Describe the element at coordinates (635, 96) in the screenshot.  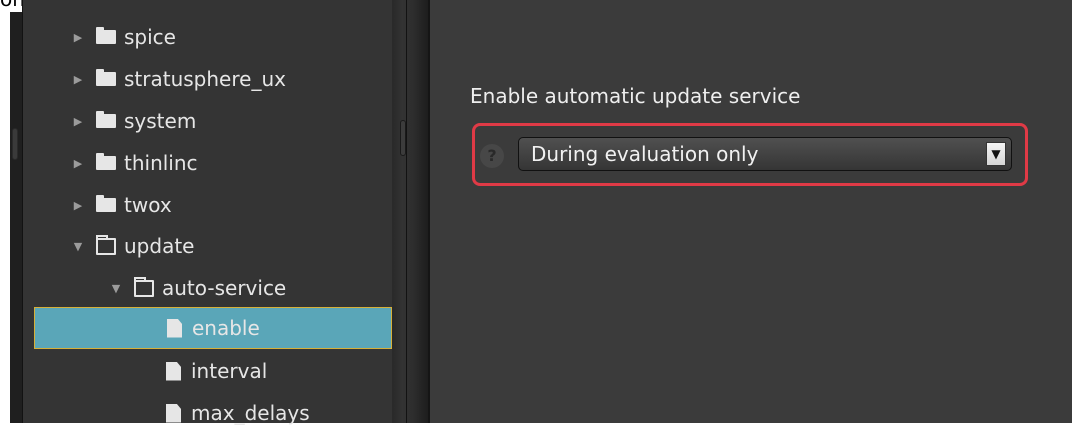
I see `setting-label: Enable automatic update service` at that location.